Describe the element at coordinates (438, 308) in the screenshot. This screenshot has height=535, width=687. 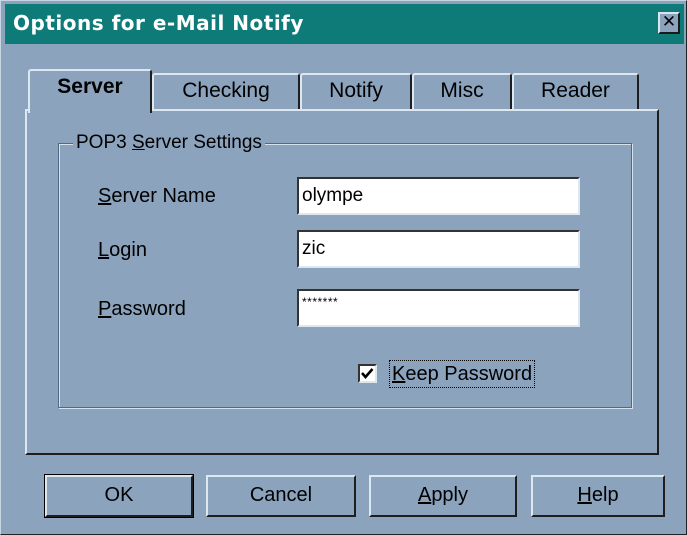
I see `password-input: *******` at that location.